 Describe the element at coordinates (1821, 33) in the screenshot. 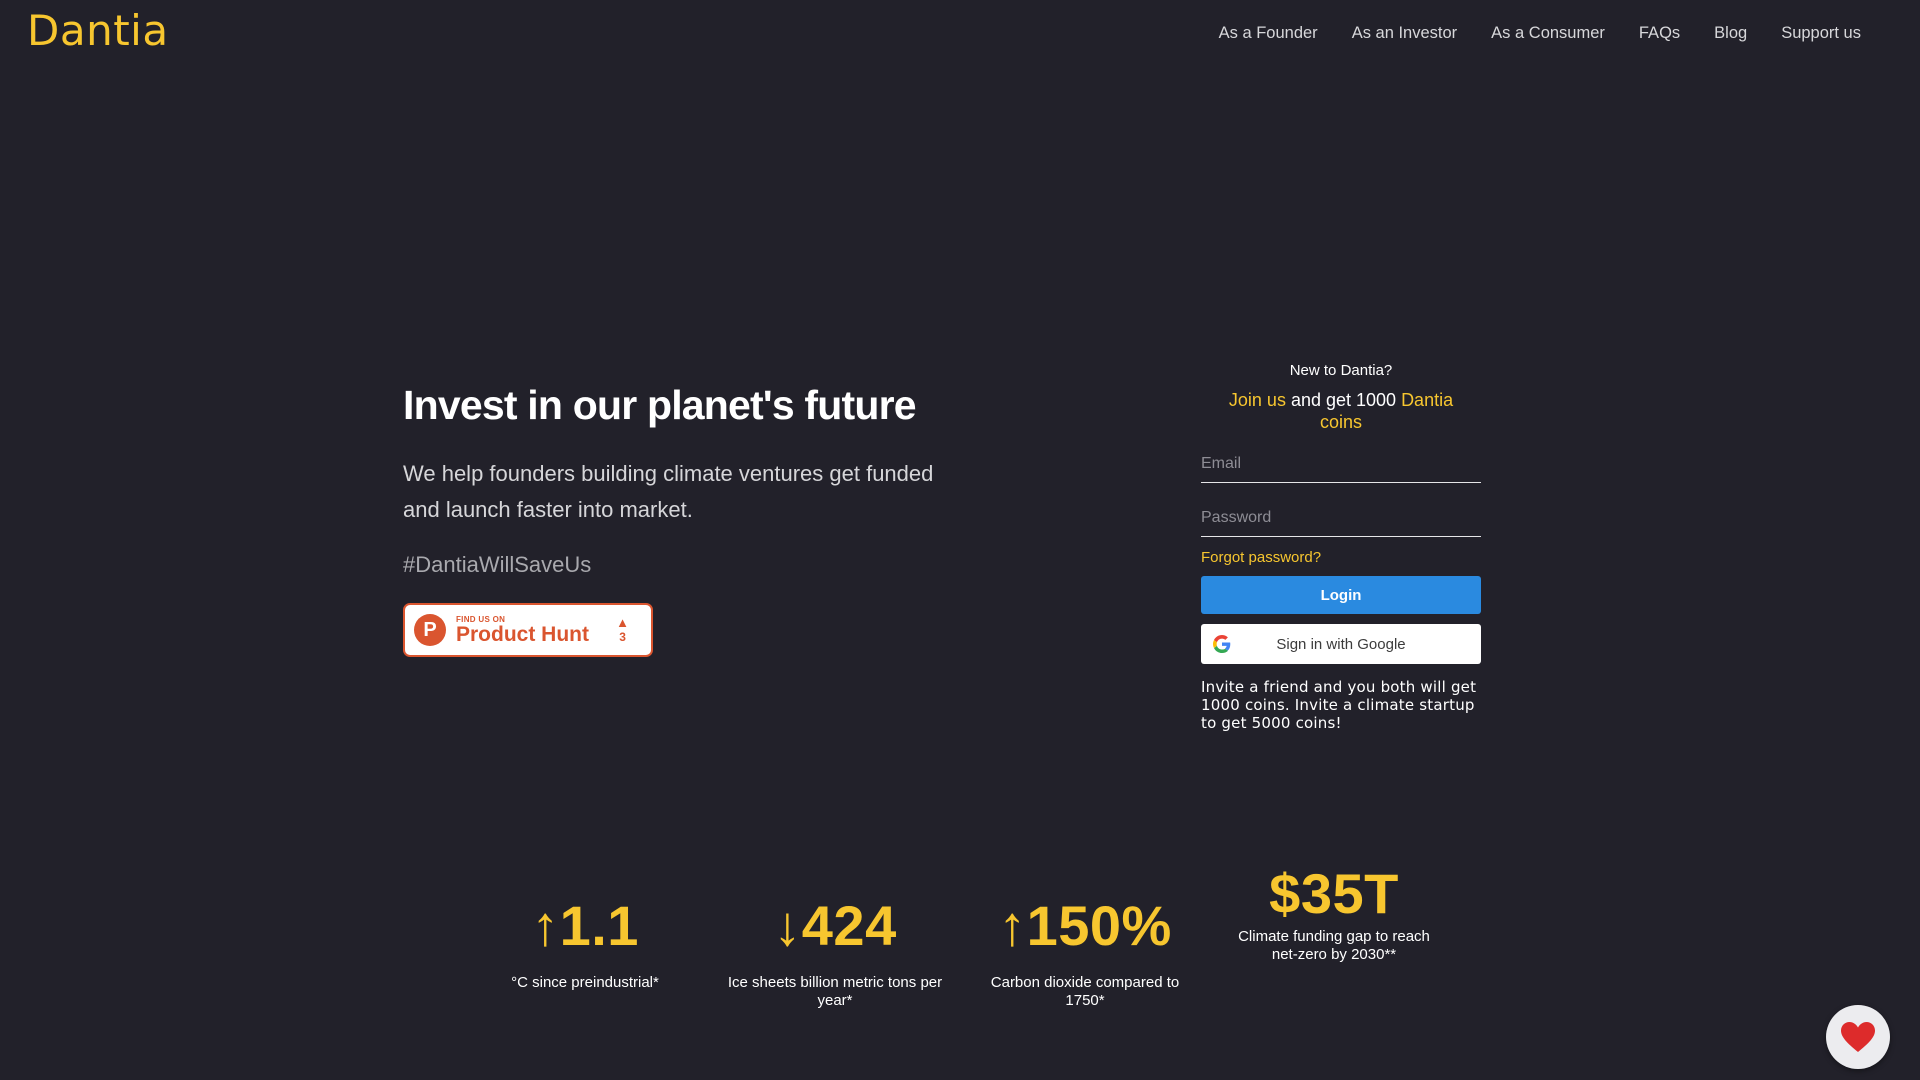

I see `nav-item-support: Support us` at that location.